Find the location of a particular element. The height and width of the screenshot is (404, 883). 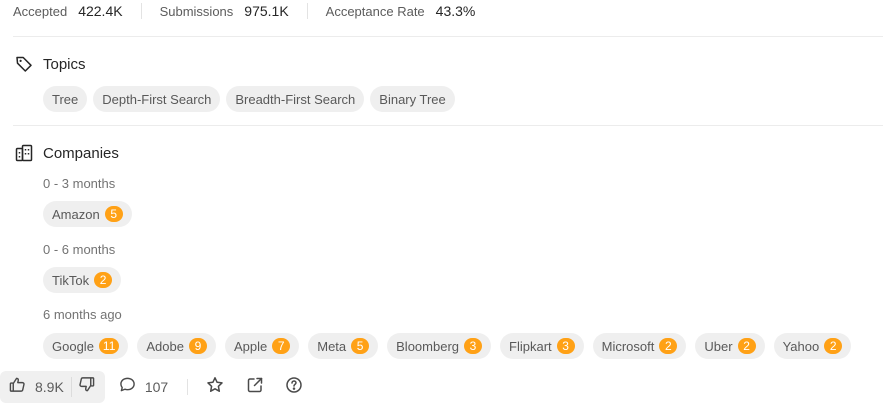

company-tag-flipkart: Flipkart 3 is located at coordinates (542, 346).